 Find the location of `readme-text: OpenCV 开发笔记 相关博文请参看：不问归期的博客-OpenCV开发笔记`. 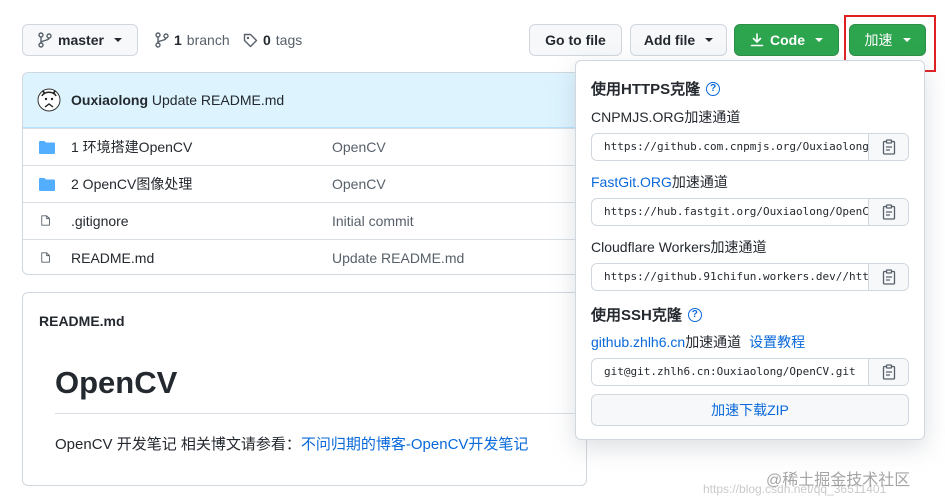

readme-text: OpenCV 开发笔记 相关博文请参看：不问归期的博客-OpenCV开发笔记 is located at coordinates (291, 443).